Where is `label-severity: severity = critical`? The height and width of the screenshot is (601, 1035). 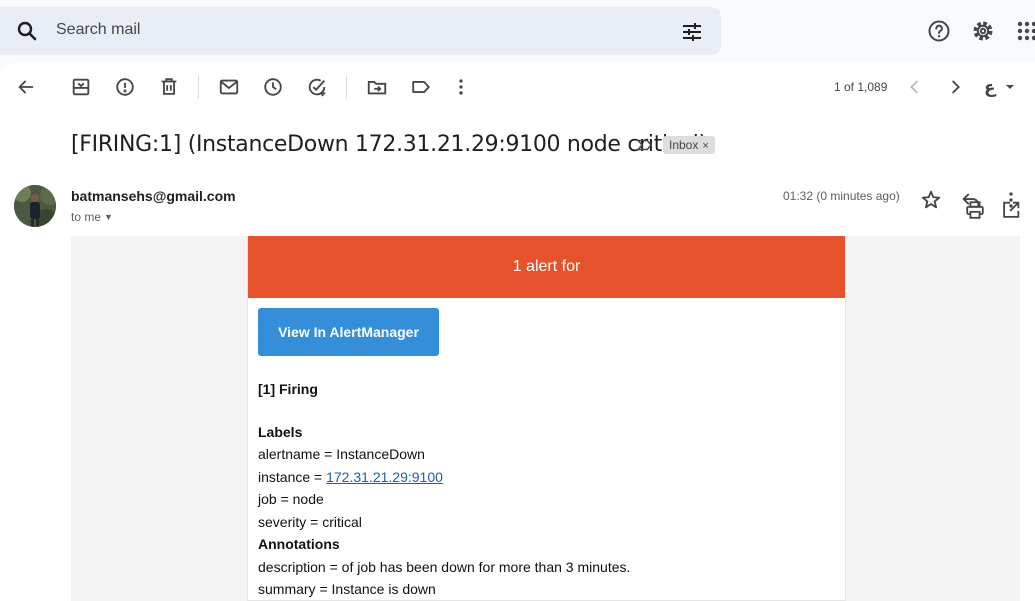
label-severity: severity = critical is located at coordinates (310, 521).